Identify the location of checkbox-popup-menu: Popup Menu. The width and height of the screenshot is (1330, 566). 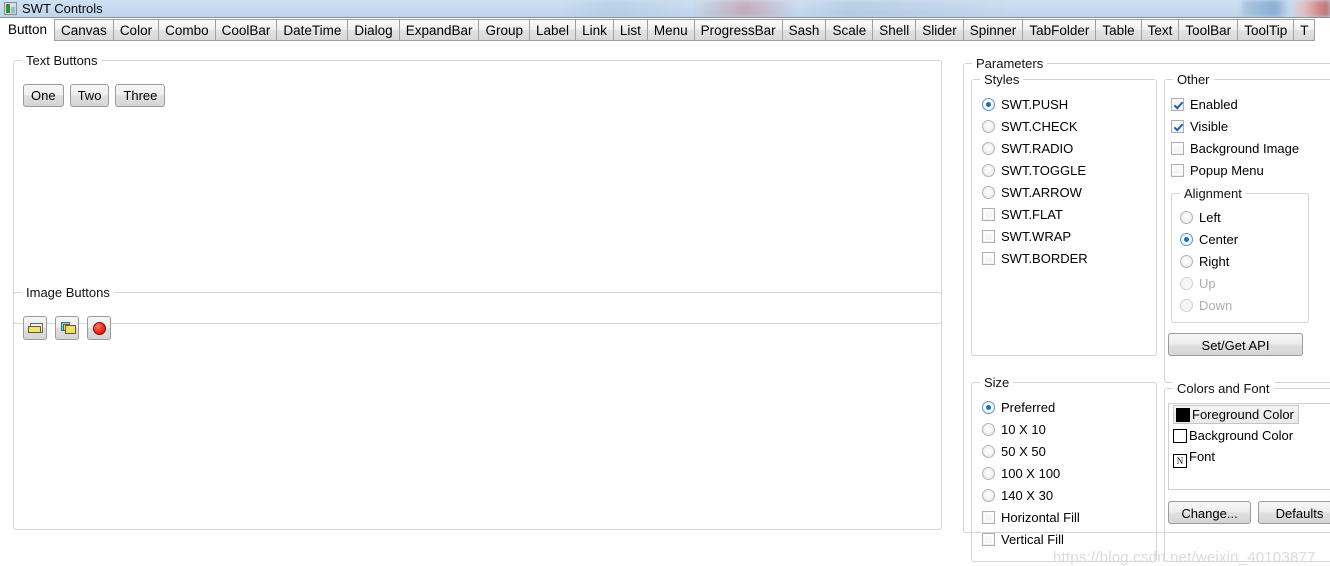
(1235, 171).